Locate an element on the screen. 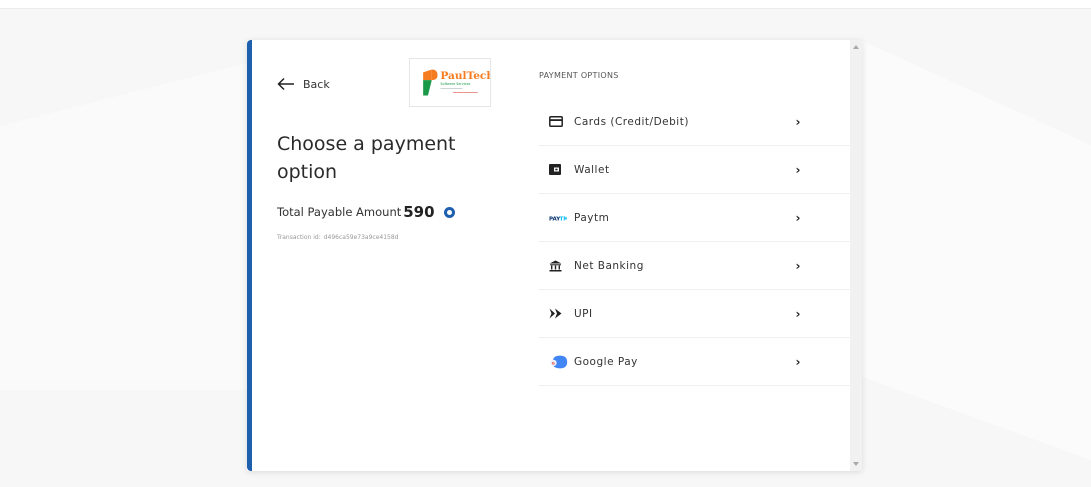 The image size is (1091, 487). option-label: Cards (Credit/Debit) is located at coordinates (631, 121).